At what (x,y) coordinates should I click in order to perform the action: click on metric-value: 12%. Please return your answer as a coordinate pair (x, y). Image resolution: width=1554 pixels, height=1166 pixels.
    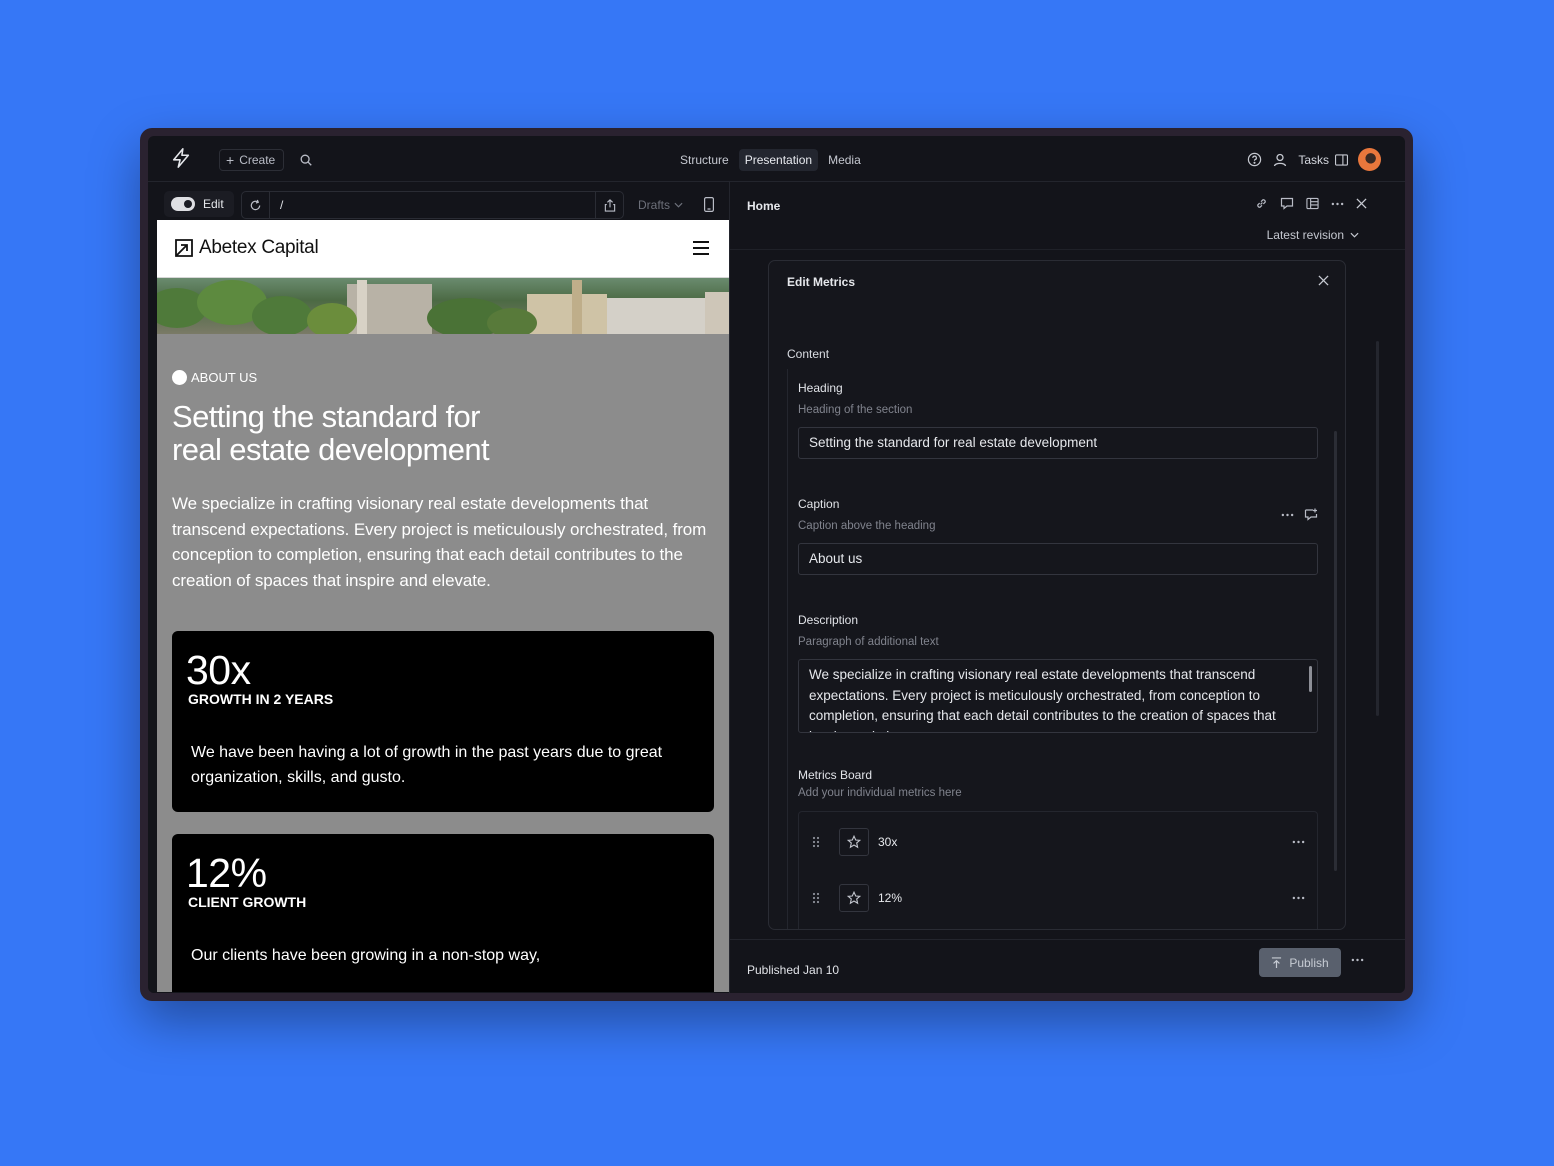
    Looking at the image, I should click on (226, 873).